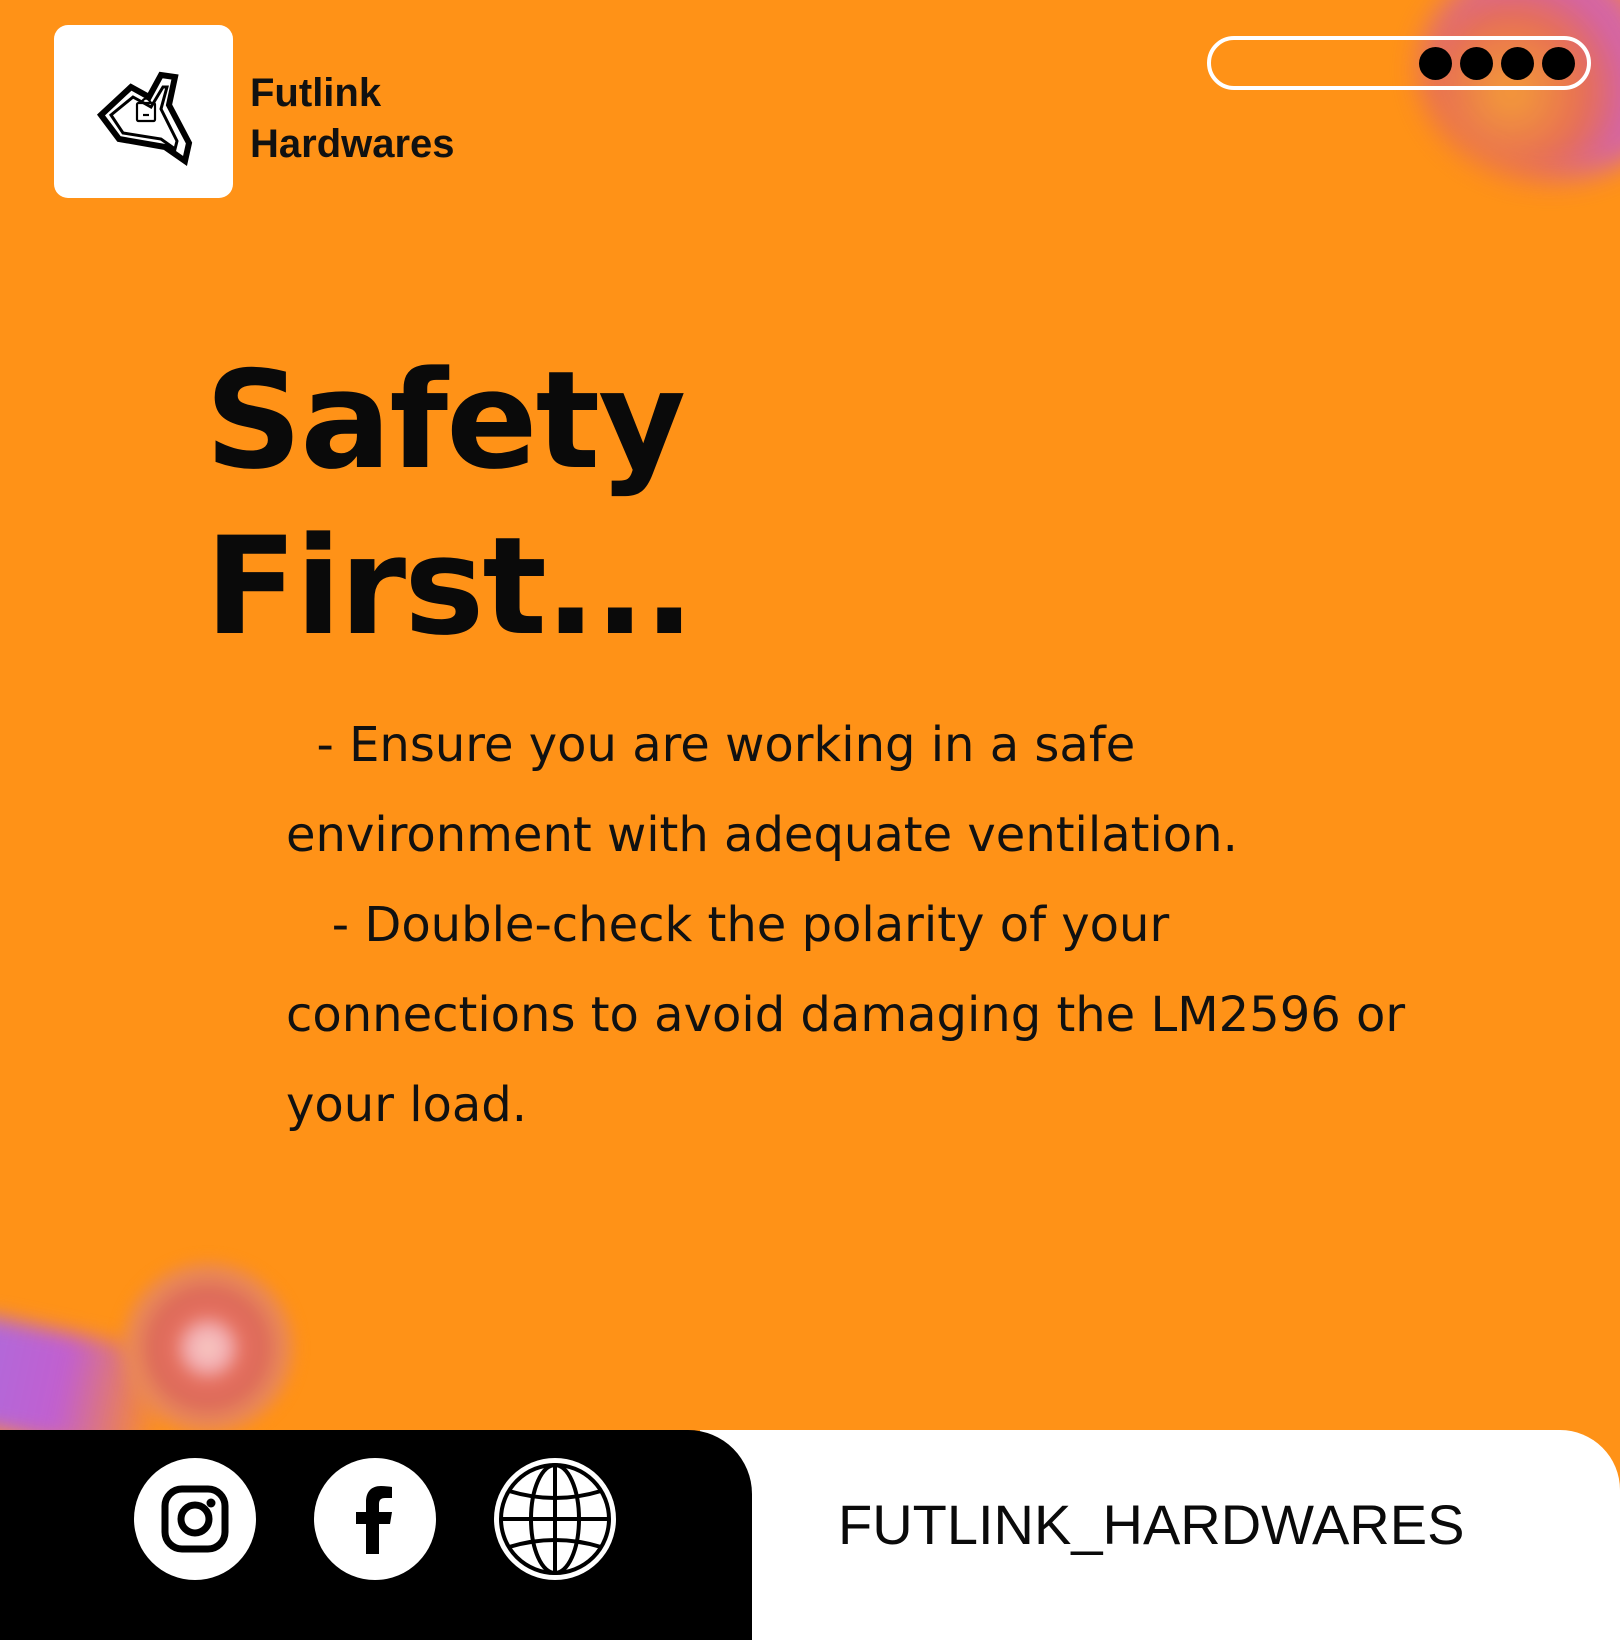  I want to click on decorative-blob-ring, so click(208, 1348).